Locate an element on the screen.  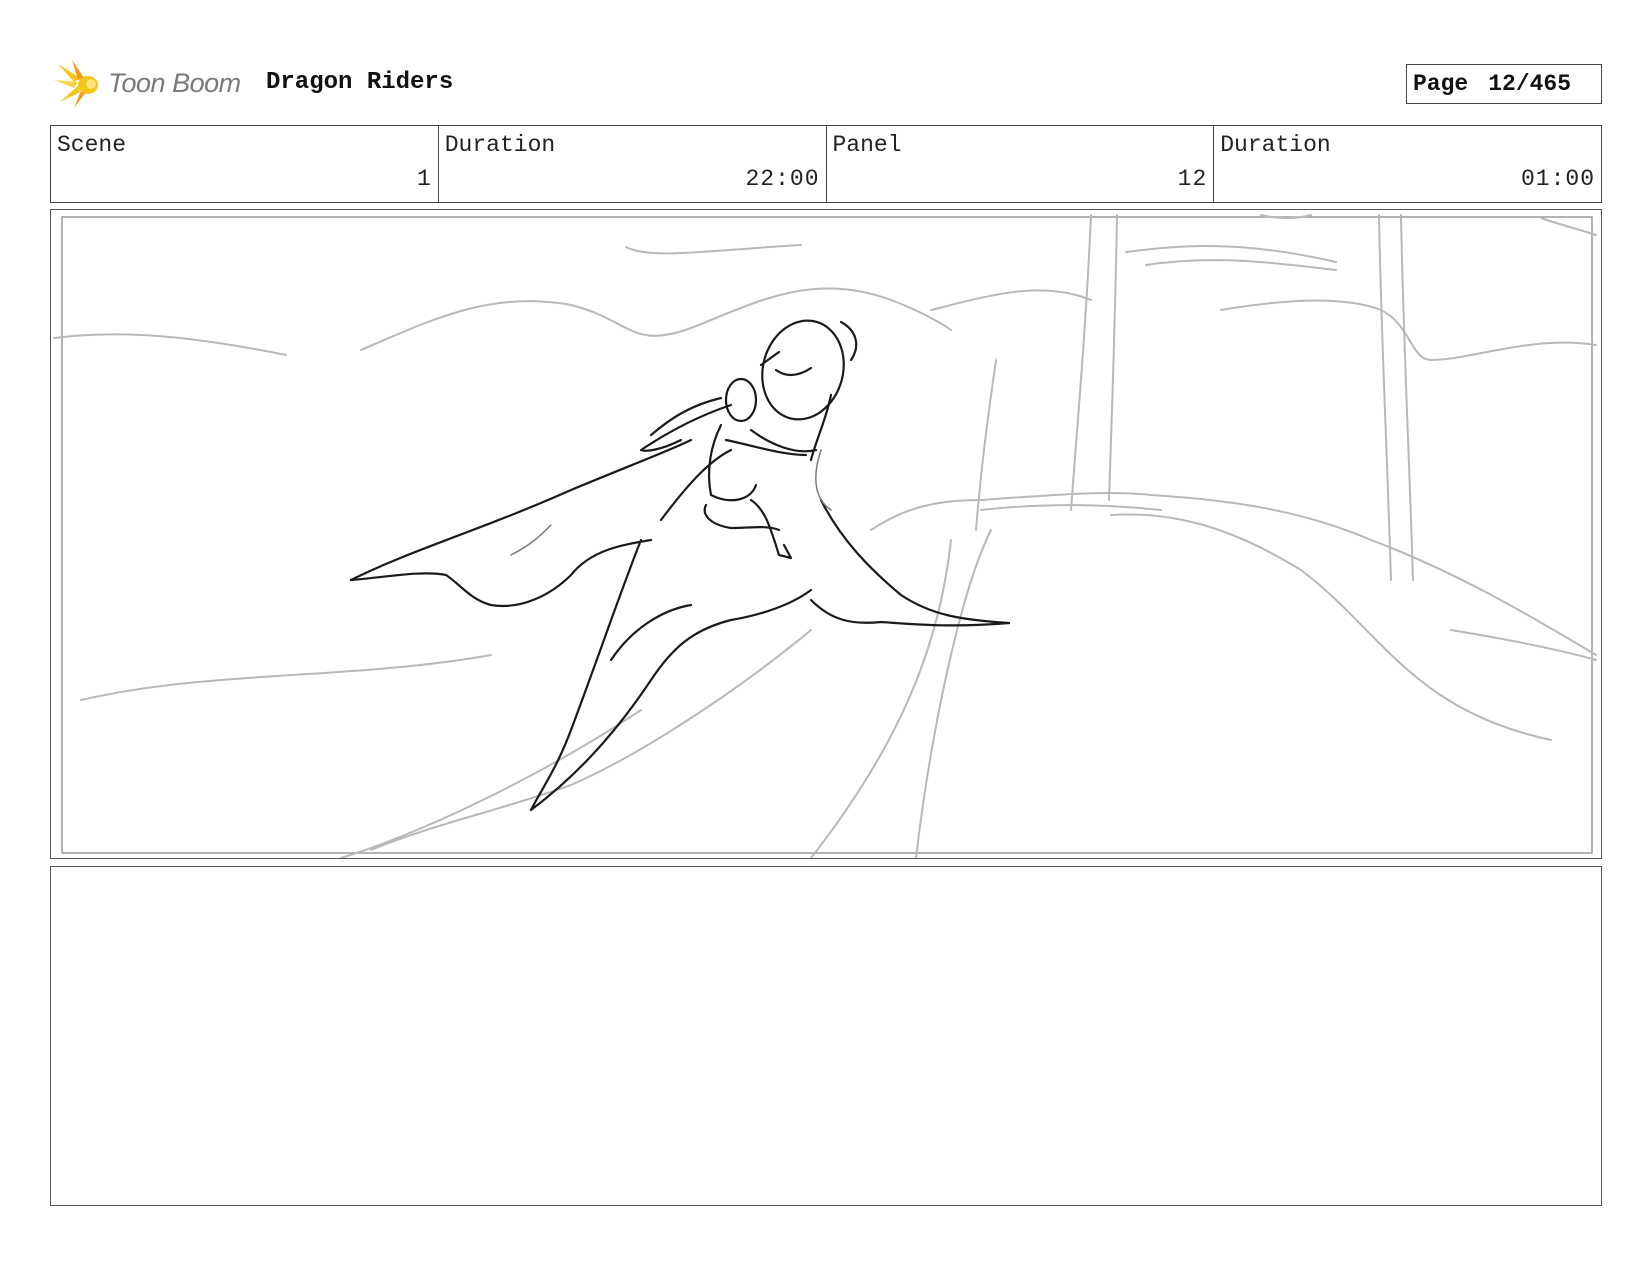
storyboard-header: Toon Boom Dragon Riders Page 12/465 is located at coordinates (828, 84).